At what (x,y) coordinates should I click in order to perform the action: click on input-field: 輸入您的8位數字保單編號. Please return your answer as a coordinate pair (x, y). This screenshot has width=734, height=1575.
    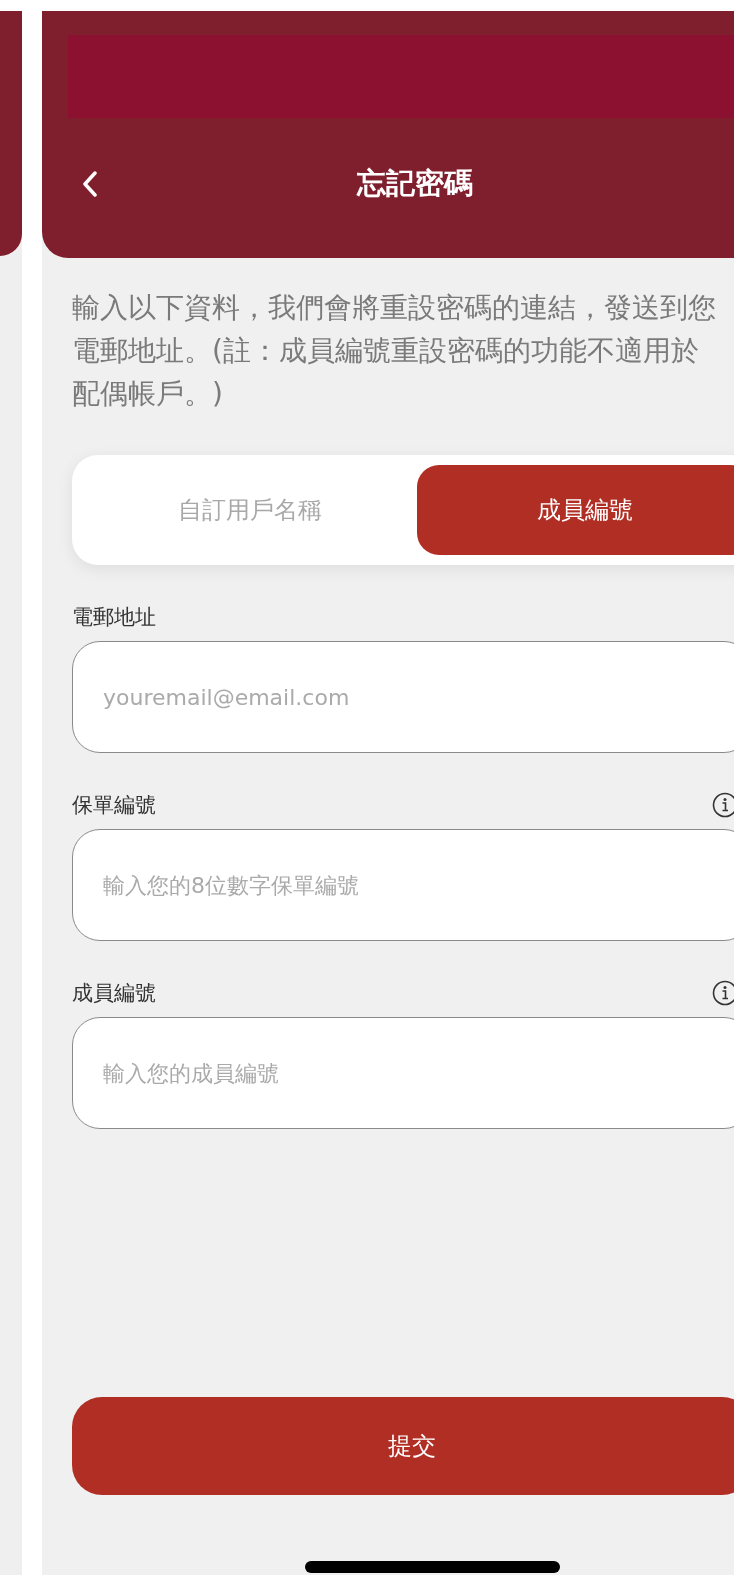
    Looking at the image, I should click on (403, 885).